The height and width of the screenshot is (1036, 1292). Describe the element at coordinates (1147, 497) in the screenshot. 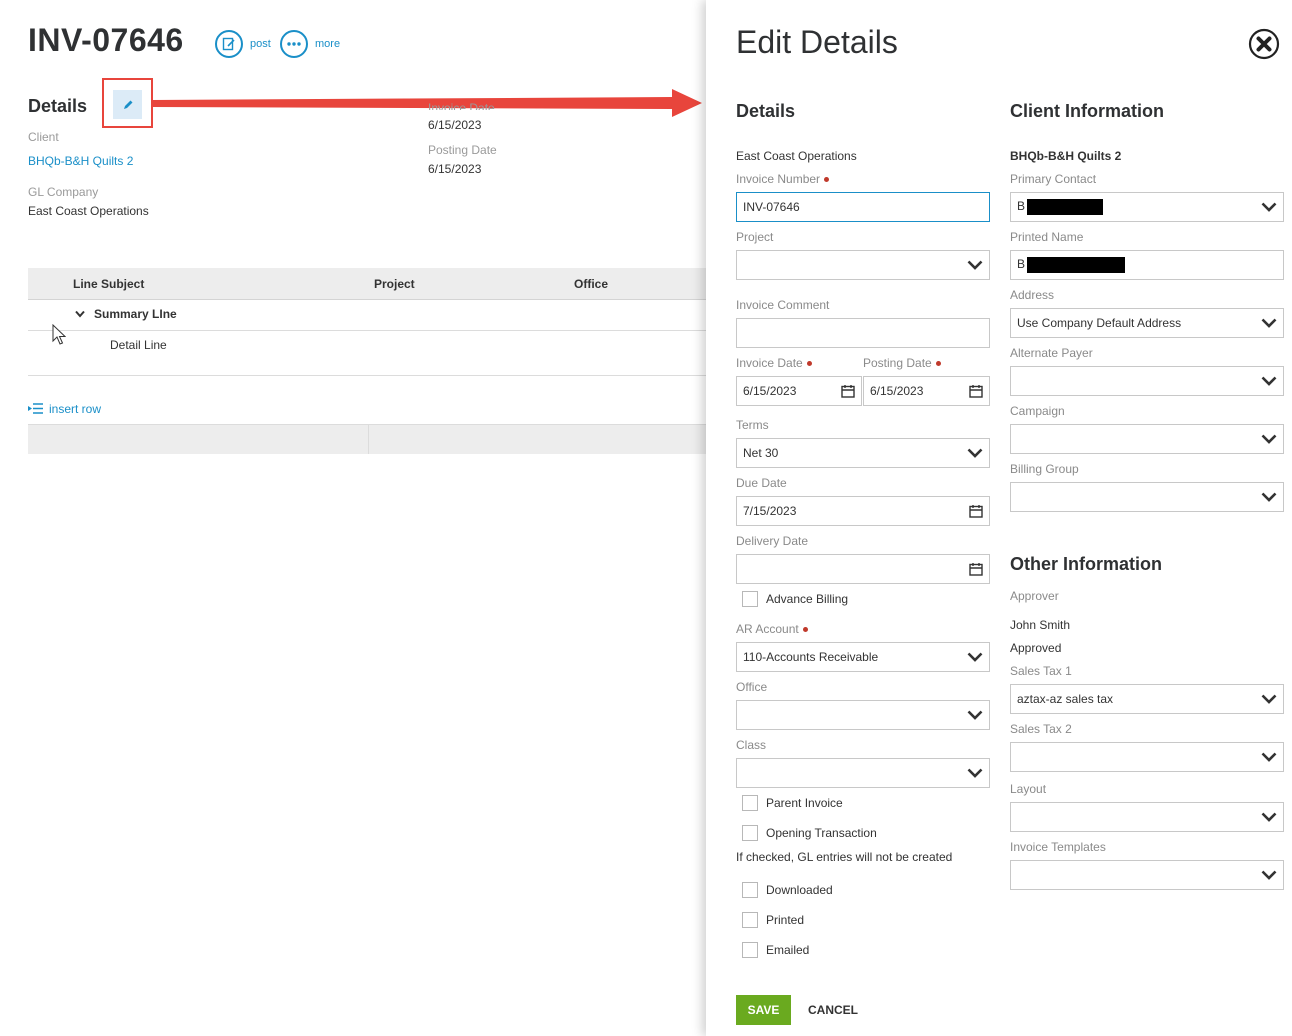

I see `billing-group-select` at that location.